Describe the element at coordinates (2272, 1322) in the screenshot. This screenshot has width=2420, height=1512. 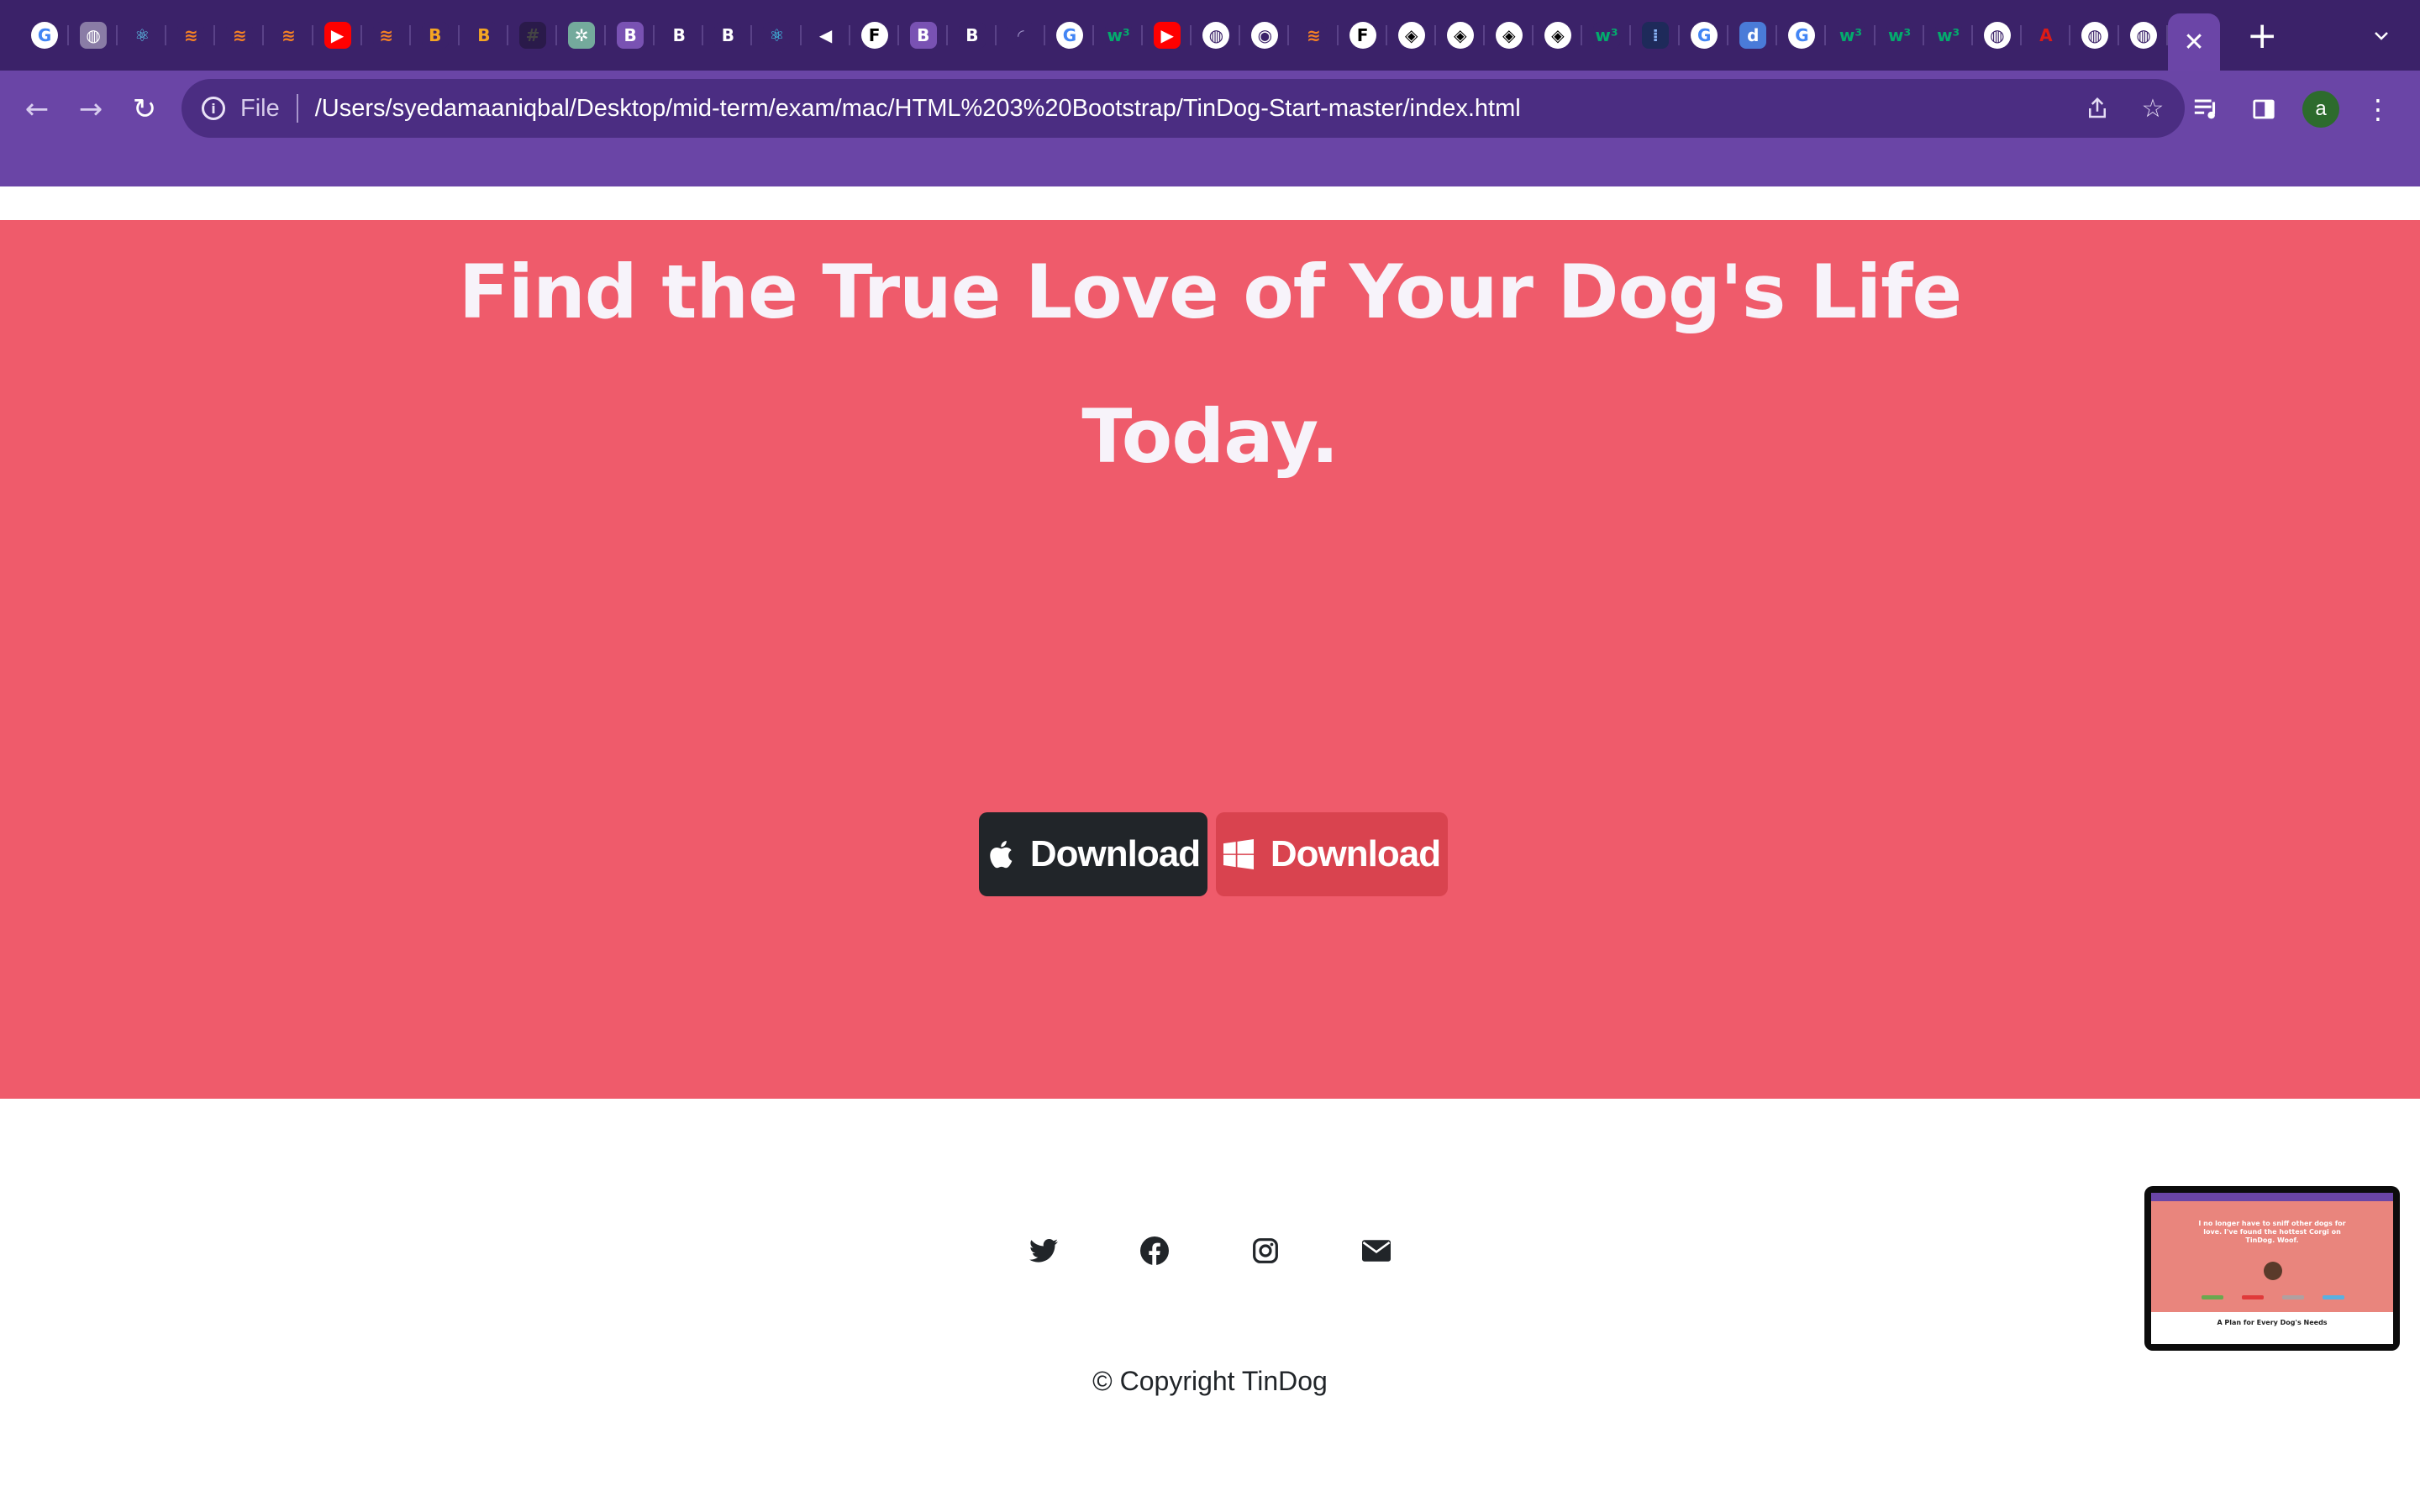
I see `preview-pricing-heading: A Plan for Every Dog's Needs` at that location.